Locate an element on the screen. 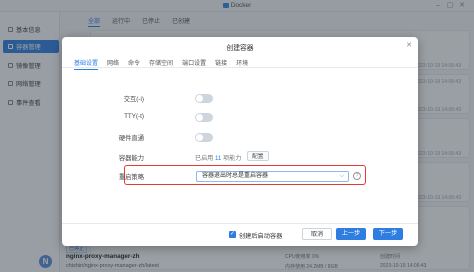  interactive-toggle is located at coordinates (204, 98).